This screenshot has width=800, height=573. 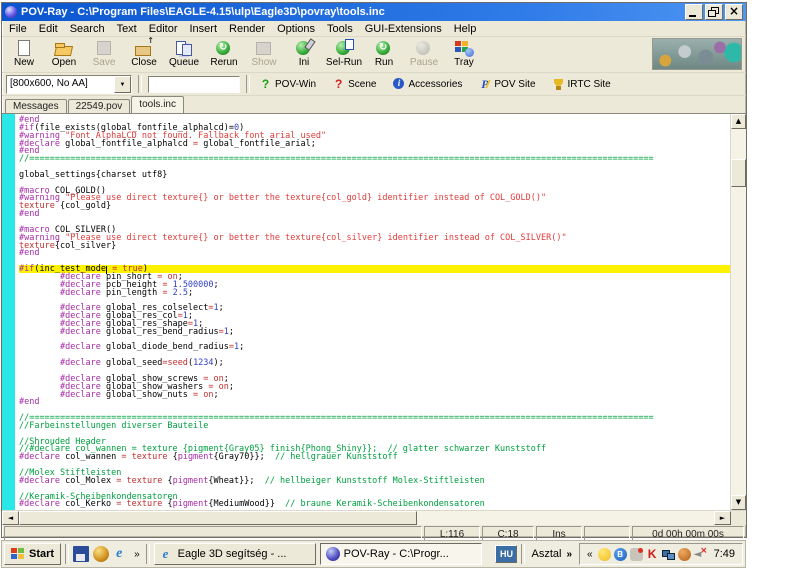 I want to click on code-line: #declare pin_length = 2.5;, so click(x=374, y=292).